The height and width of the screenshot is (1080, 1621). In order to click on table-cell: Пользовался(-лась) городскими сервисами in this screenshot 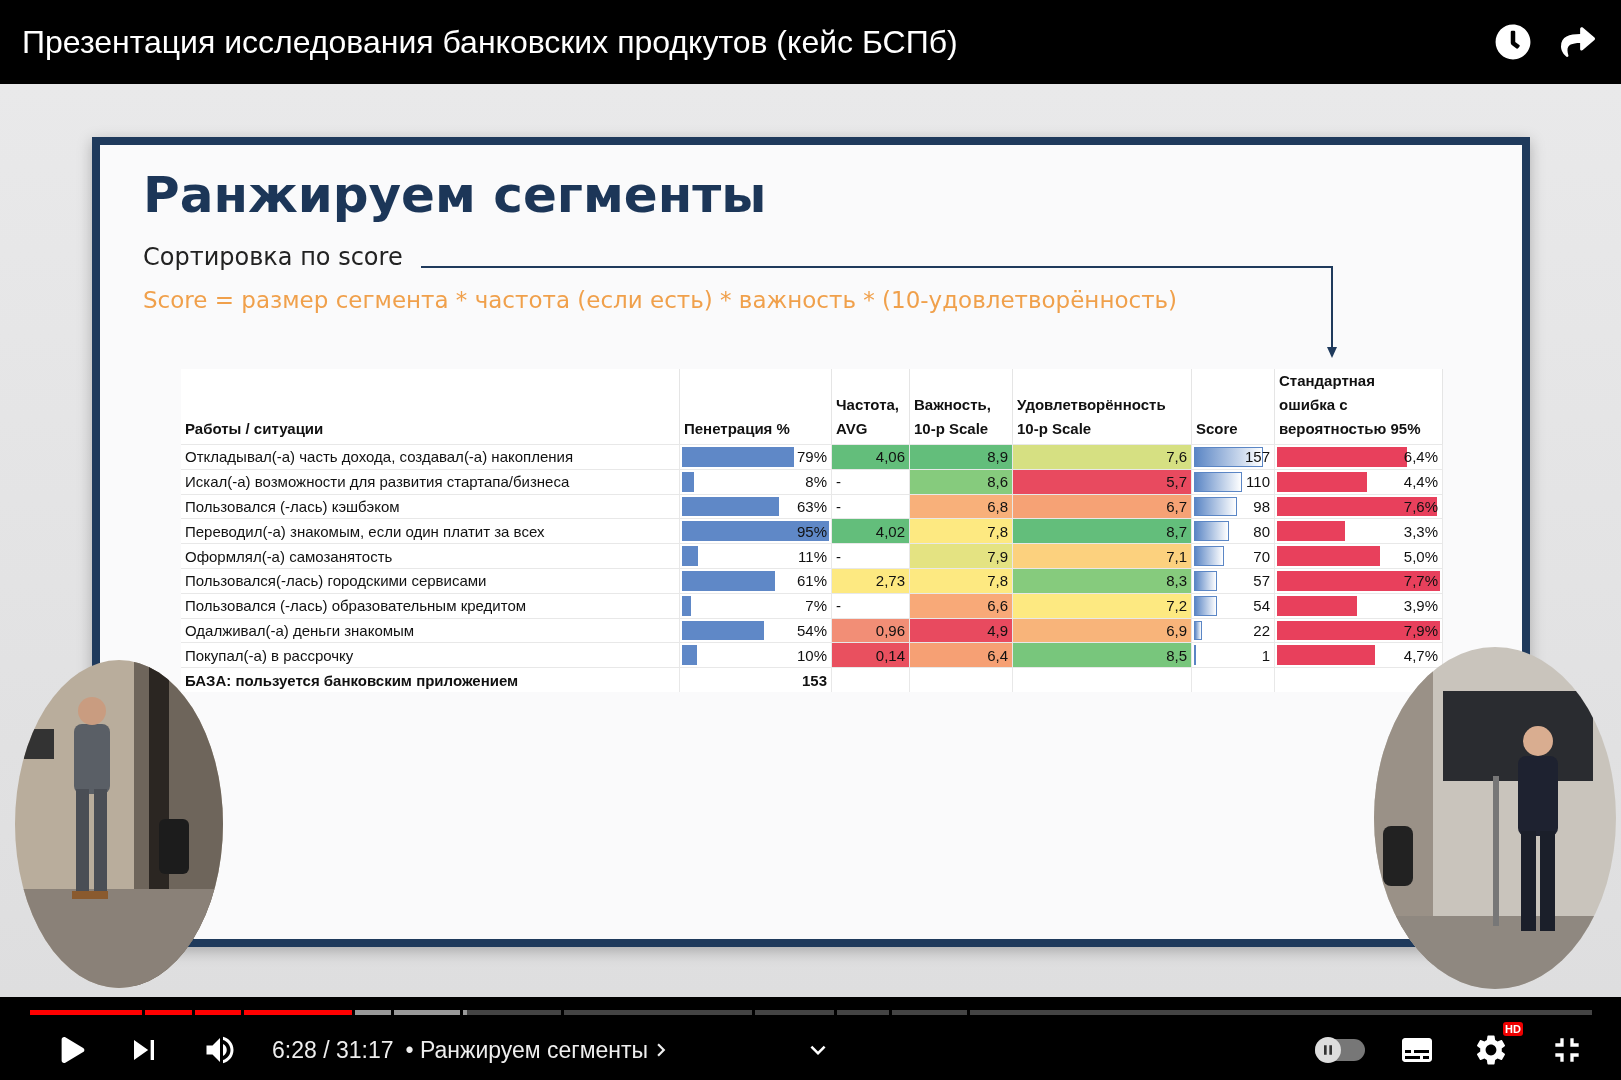, I will do `click(430, 580)`.